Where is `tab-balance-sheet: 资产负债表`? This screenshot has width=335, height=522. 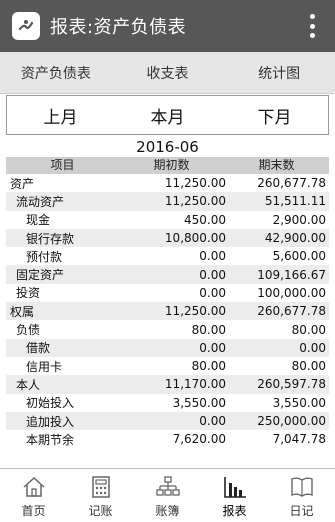 tab-balance-sheet: 资产负债表 is located at coordinates (56, 72).